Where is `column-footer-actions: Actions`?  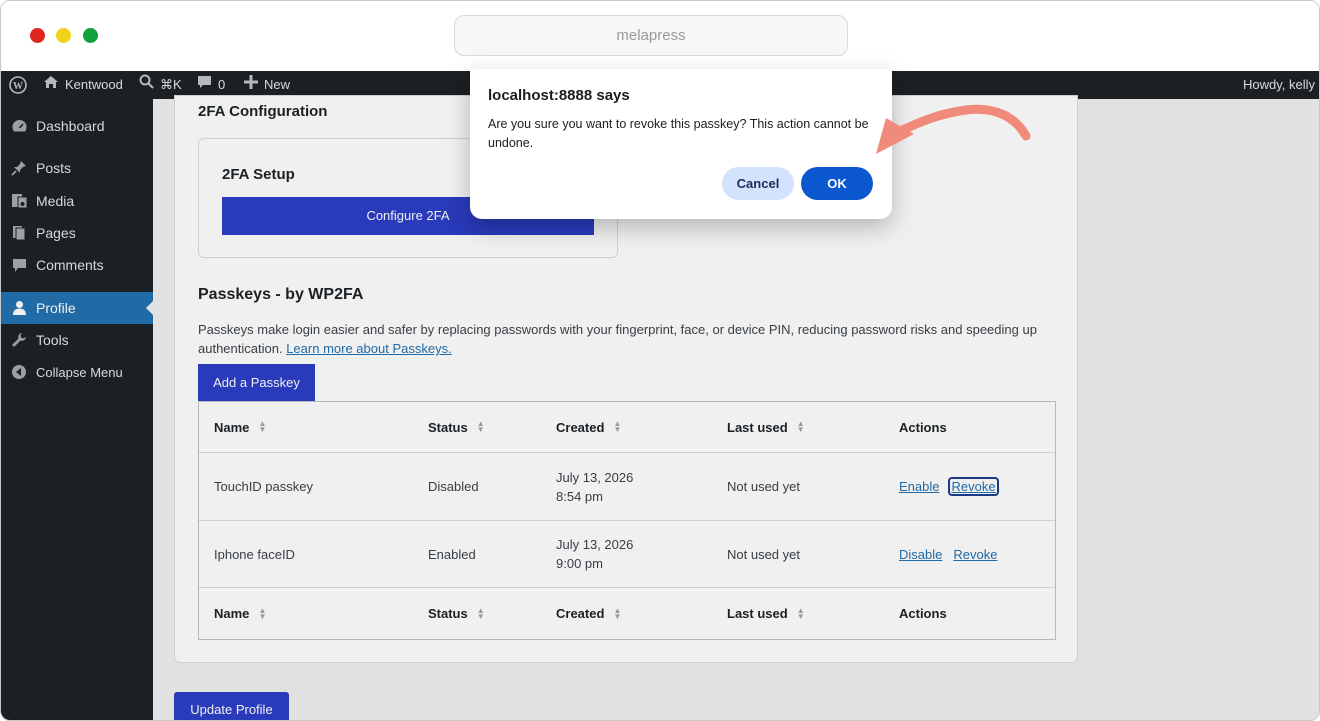 column-footer-actions: Actions is located at coordinates (923, 613).